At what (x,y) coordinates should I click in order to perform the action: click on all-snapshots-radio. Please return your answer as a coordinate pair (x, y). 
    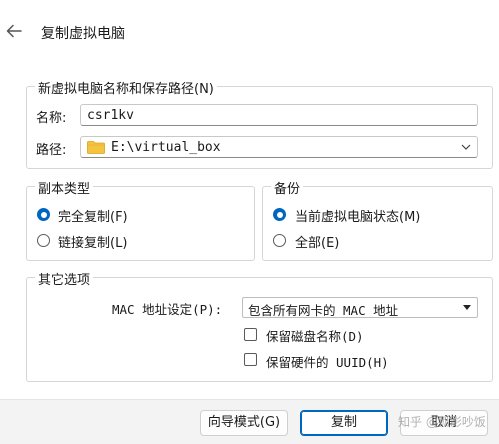
    Looking at the image, I should click on (279, 240).